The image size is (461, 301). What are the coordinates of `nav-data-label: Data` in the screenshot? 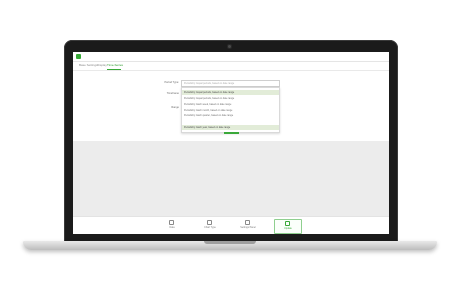 It's located at (172, 227).